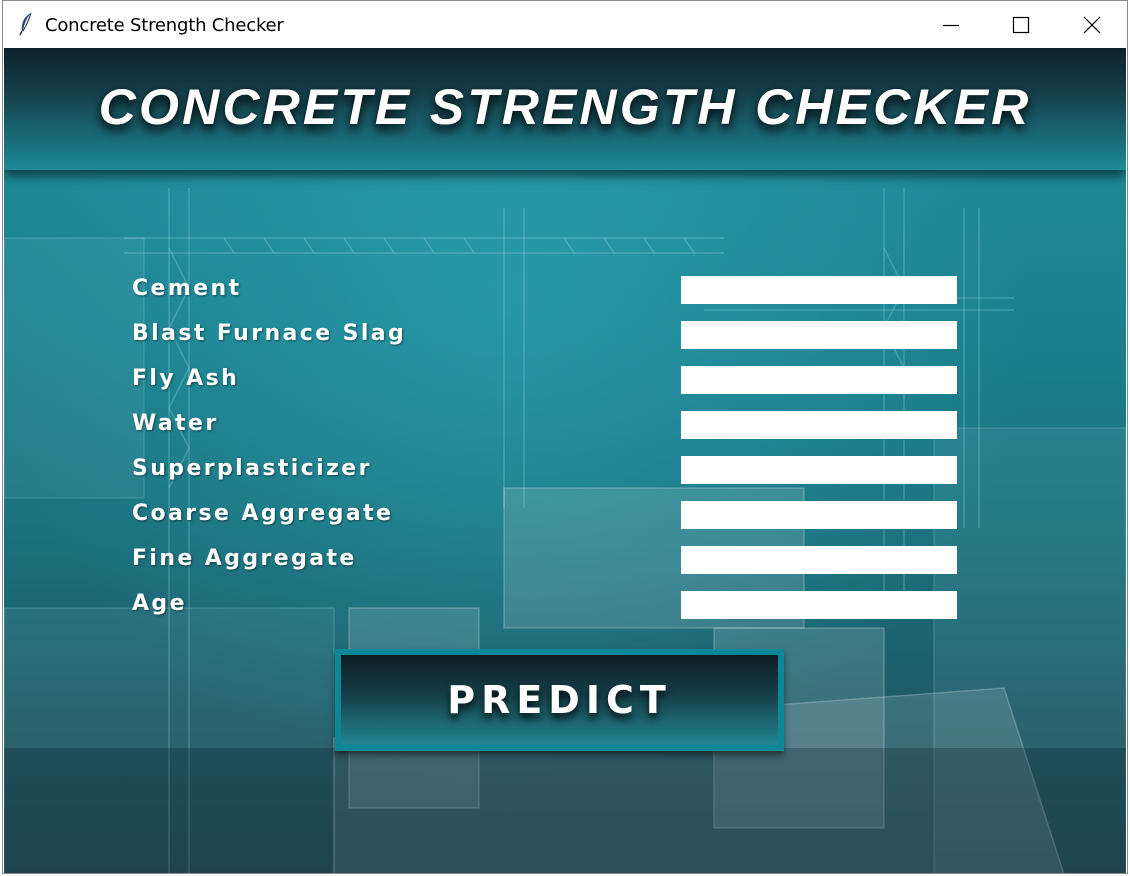  I want to click on age-input, so click(819, 605).